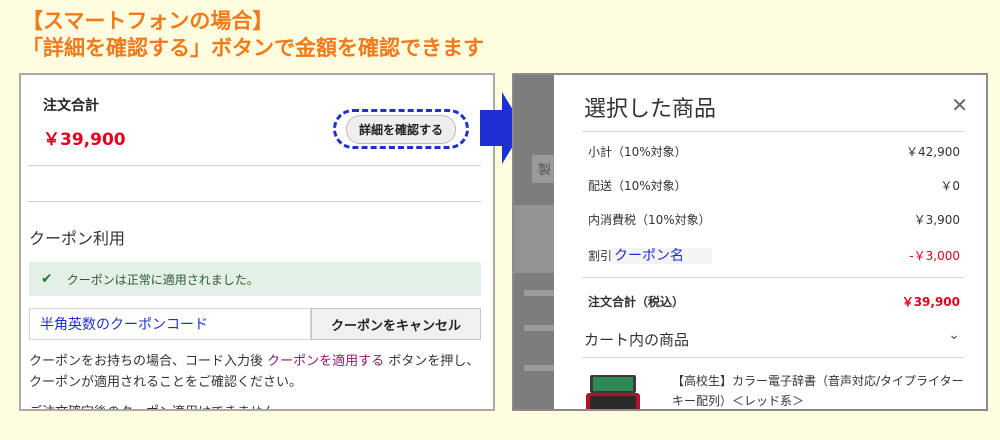  Describe the element at coordinates (148, 21) in the screenshot. I see `heading-line-1: 【スマートフォンの場合】` at that location.